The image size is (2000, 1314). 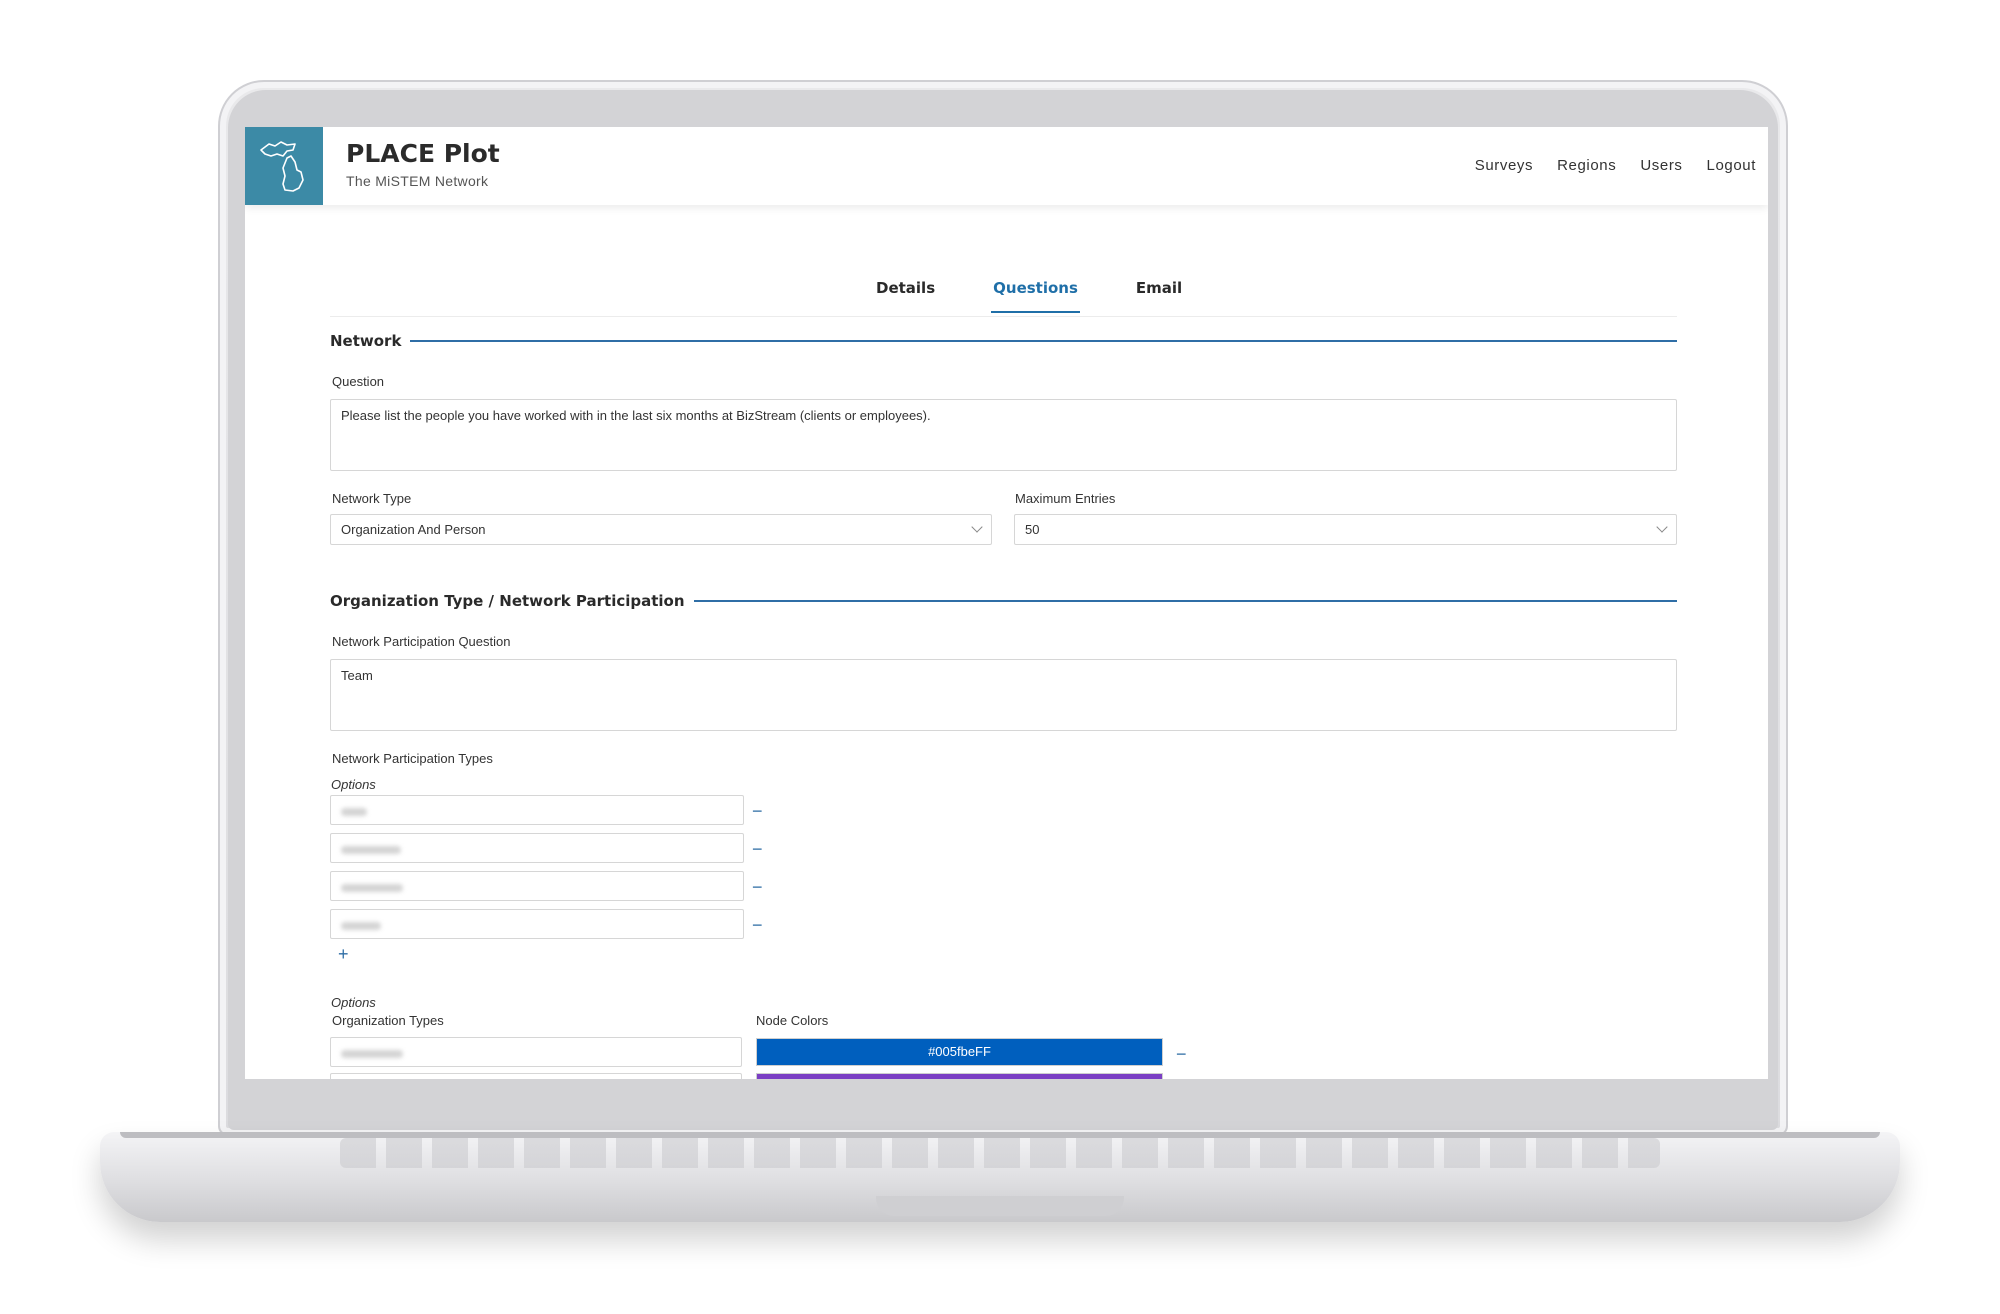 What do you see at coordinates (366, 341) in the screenshot?
I see `network-section-title: Network` at bounding box center [366, 341].